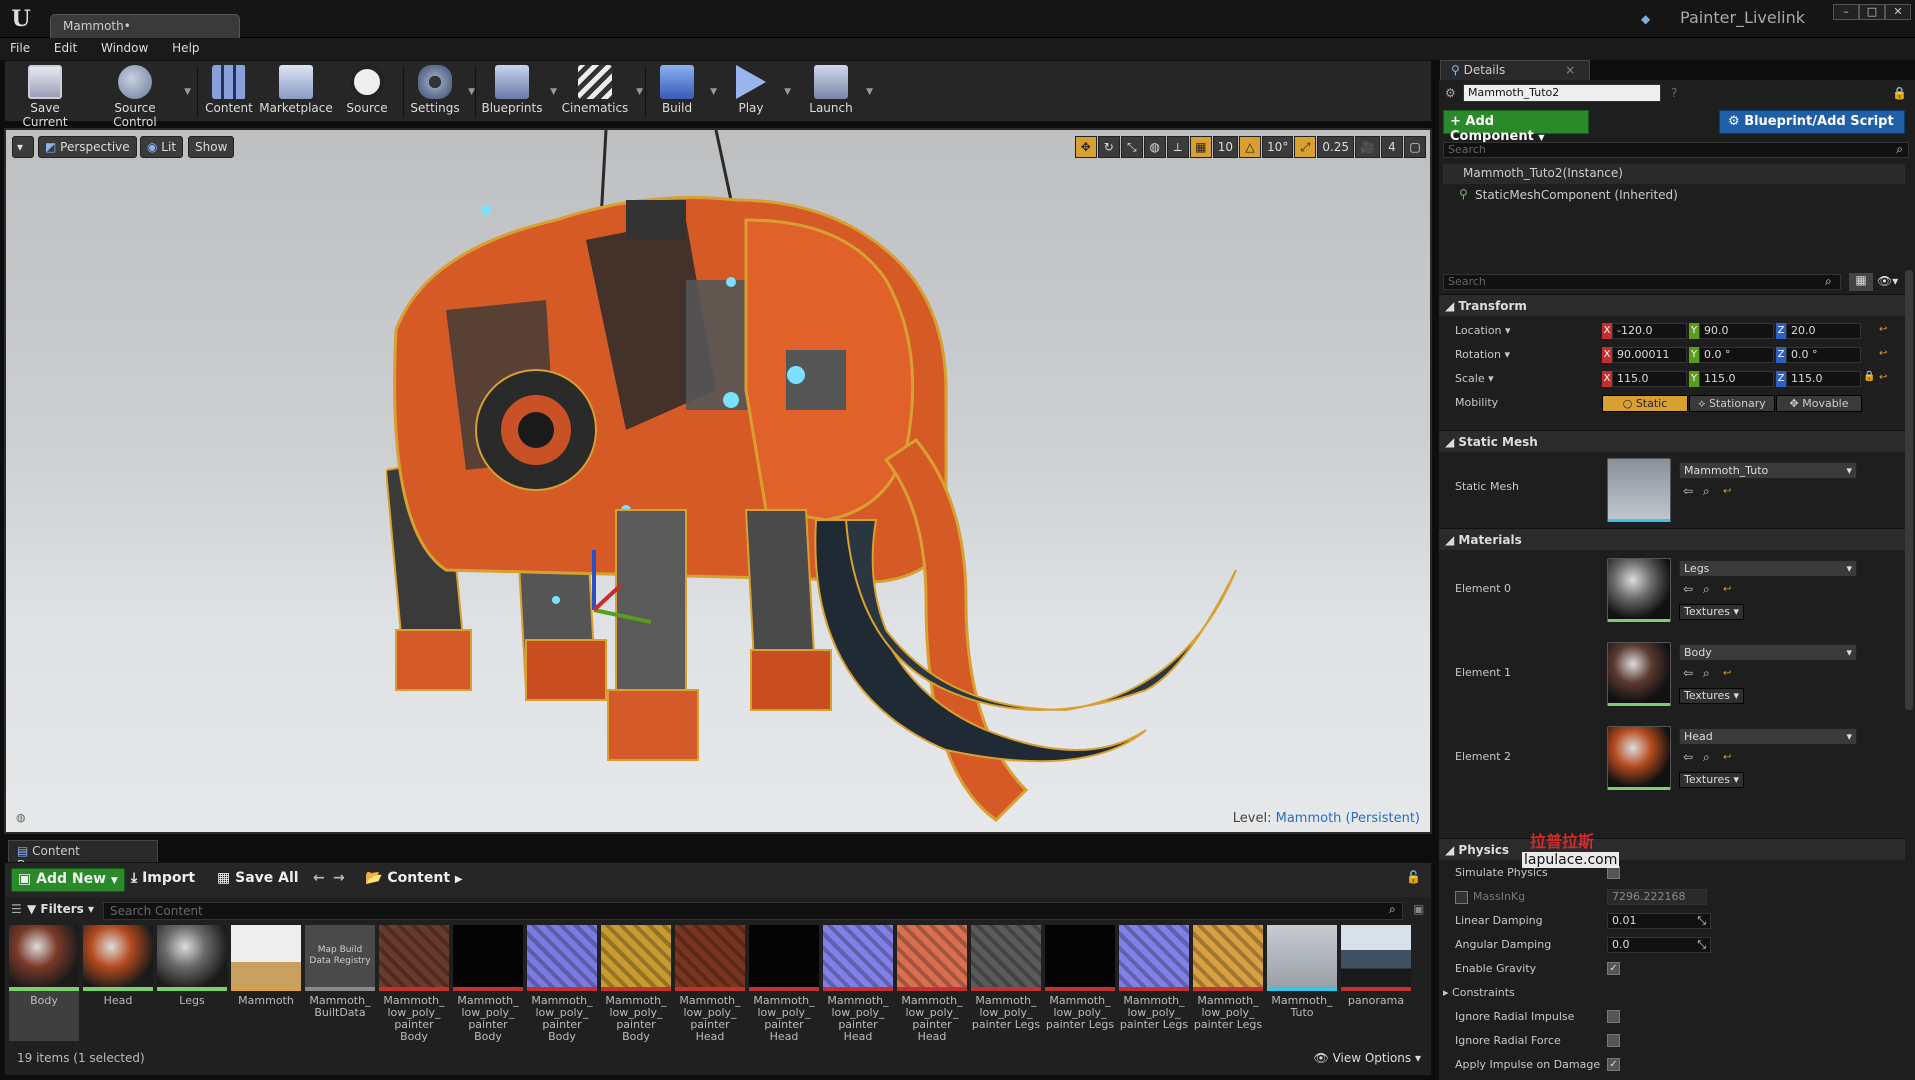  Describe the element at coordinates (163, 880) in the screenshot. I see `import-button: ⤓ Import` at that location.